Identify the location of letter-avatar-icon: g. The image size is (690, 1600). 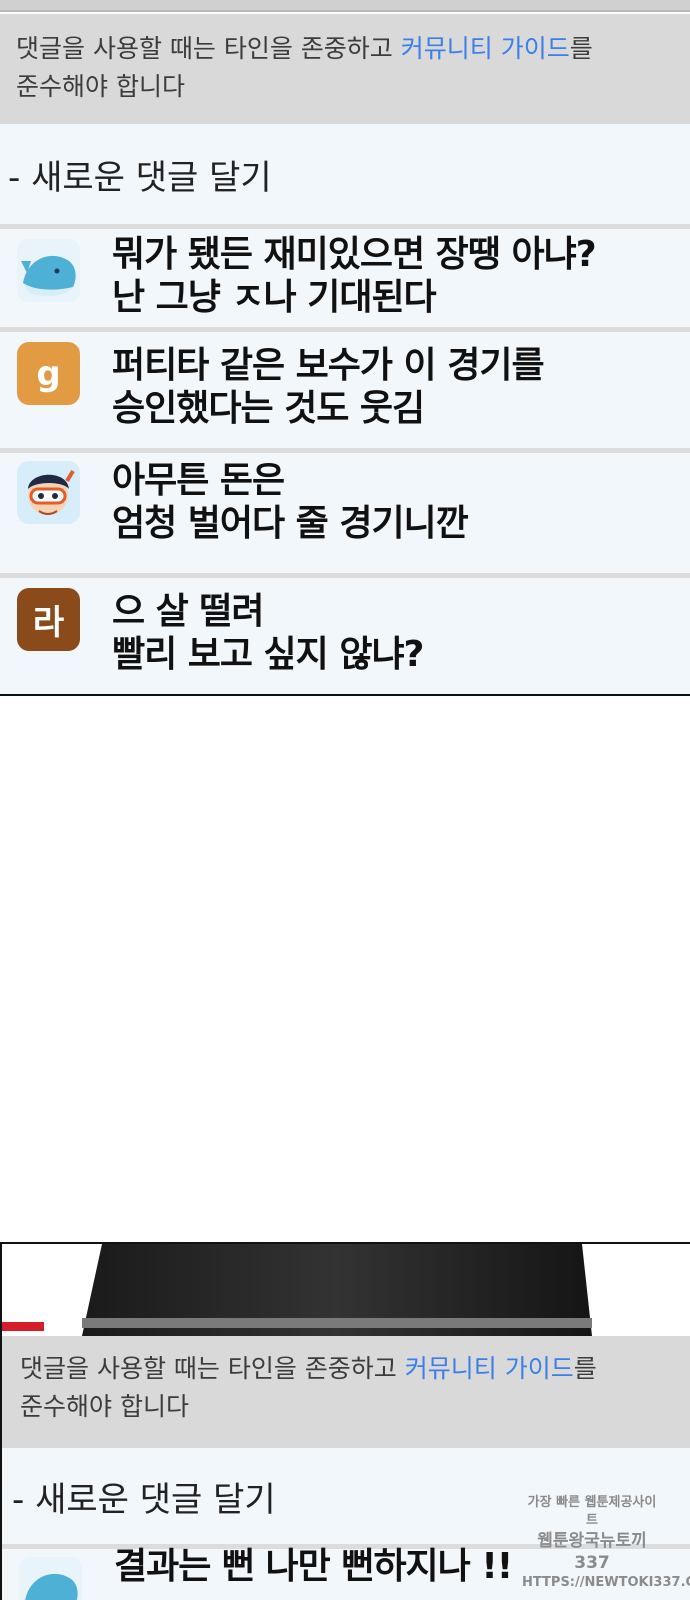
(48, 373).